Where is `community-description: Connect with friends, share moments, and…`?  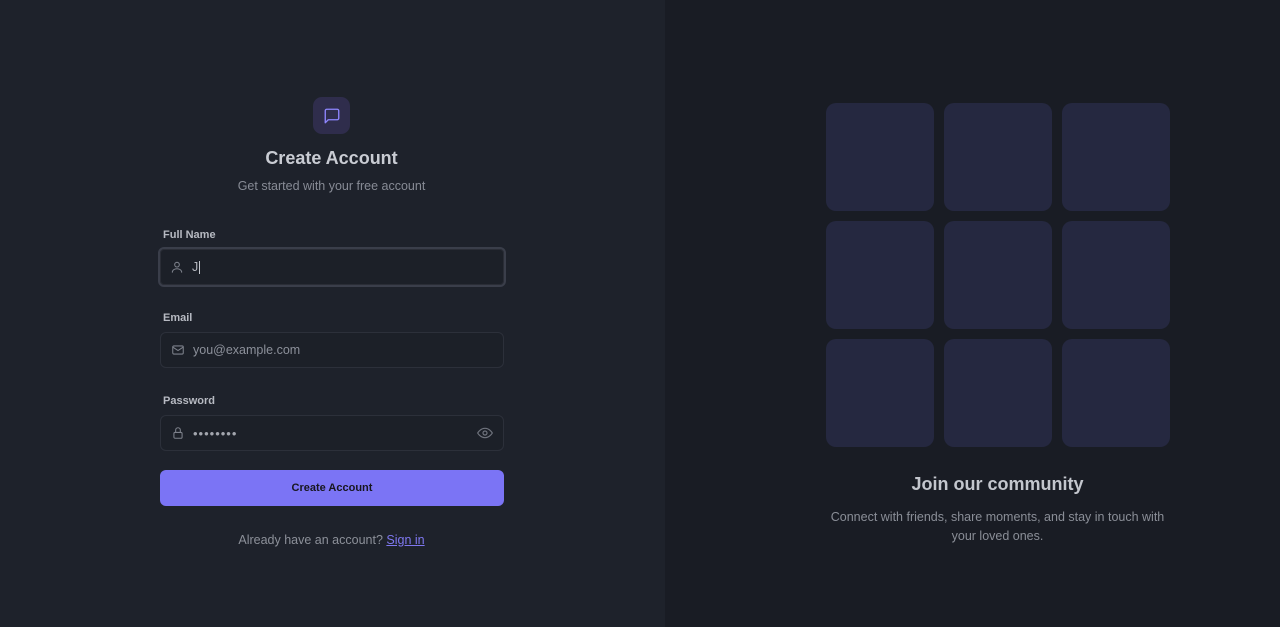 community-description: Connect with friends, share moments, and… is located at coordinates (997, 526).